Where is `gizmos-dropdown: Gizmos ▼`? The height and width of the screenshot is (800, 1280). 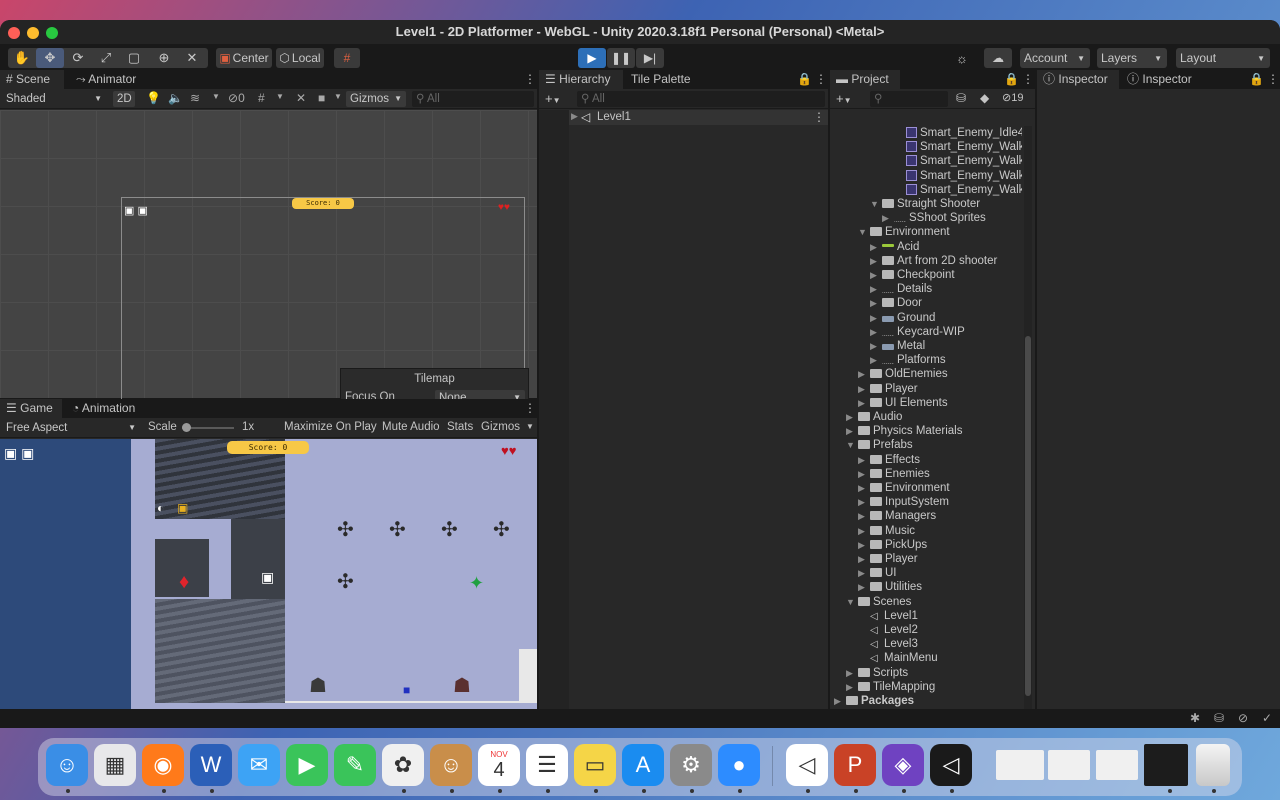
gizmos-dropdown: Gizmos ▼ is located at coordinates (376, 99).